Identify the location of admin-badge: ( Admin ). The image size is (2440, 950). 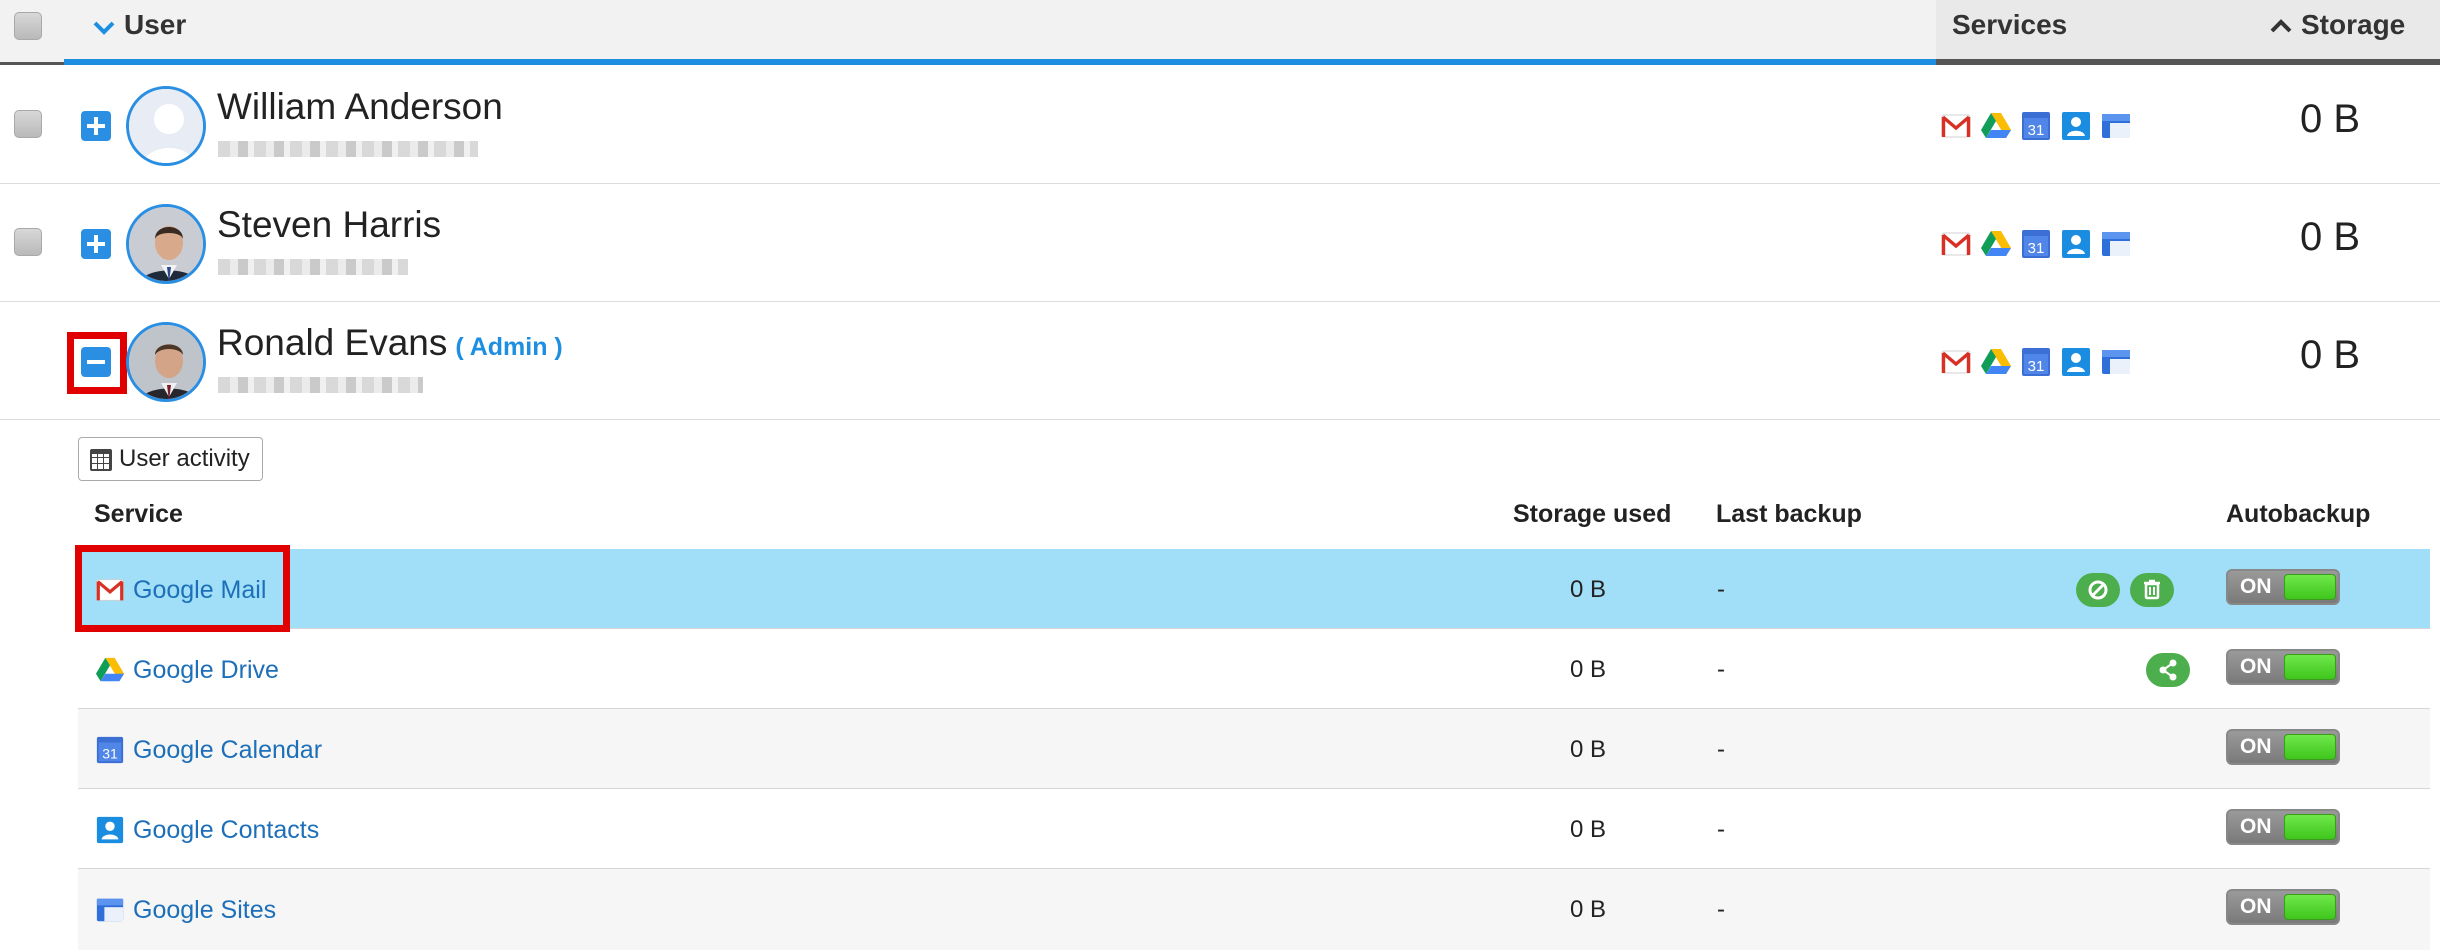
(509, 347).